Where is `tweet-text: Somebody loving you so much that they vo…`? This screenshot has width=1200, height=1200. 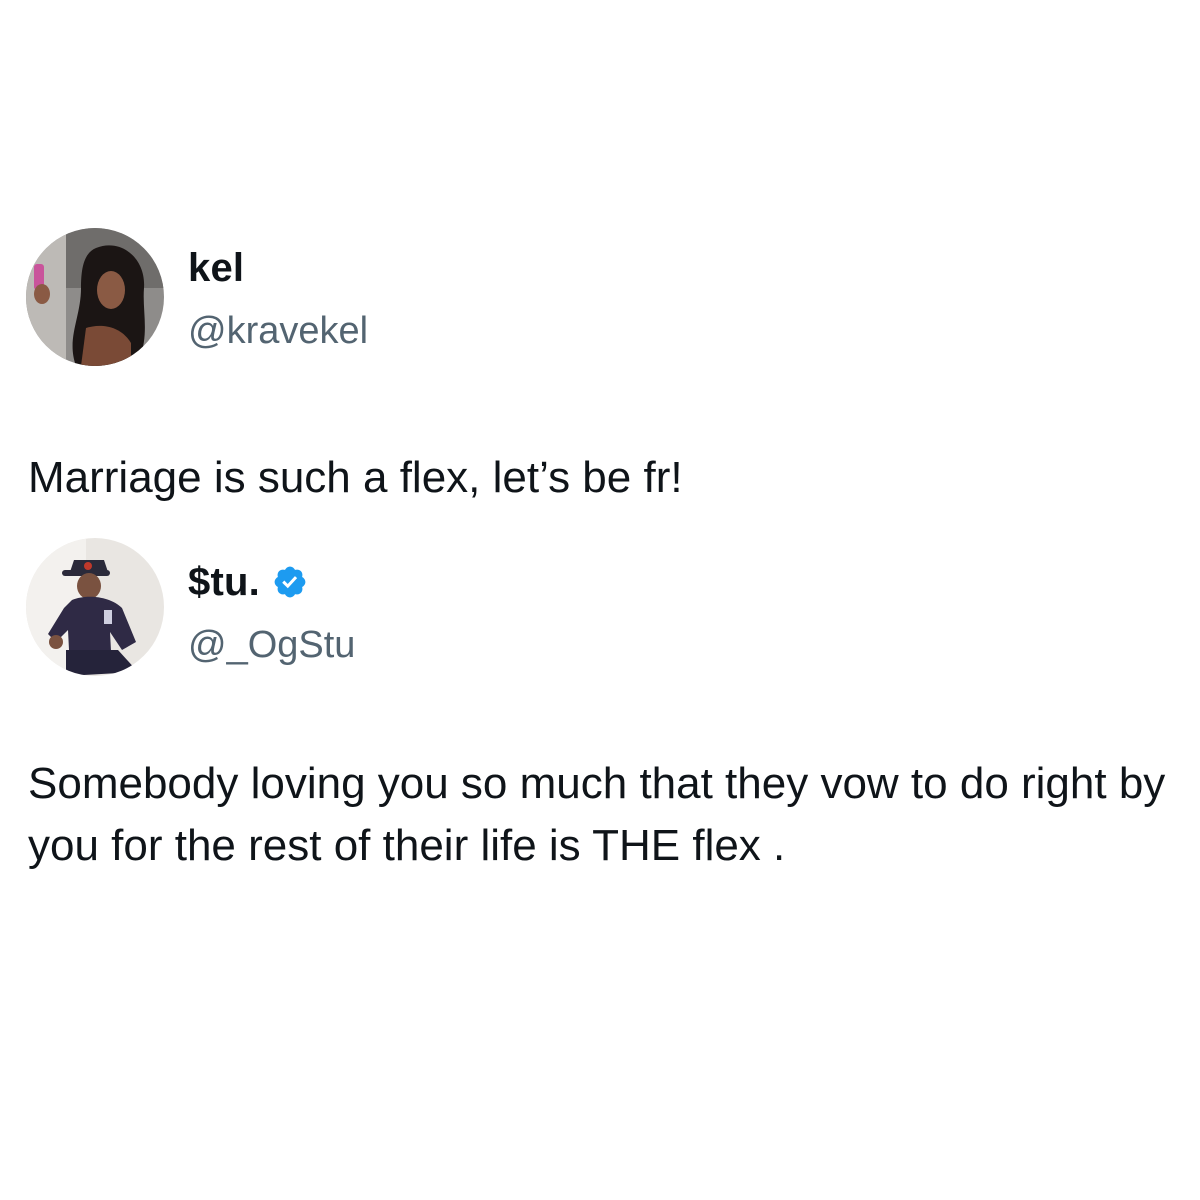
tweet-text: Somebody loving you so much that they vo… is located at coordinates (597, 814).